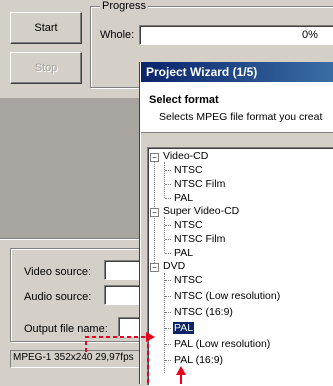  What do you see at coordinates (222, 344) in the screenshot?
I see `tree-node-dvd-pal-low: PAL (Low resolution)` at bounding box center [222, 344].